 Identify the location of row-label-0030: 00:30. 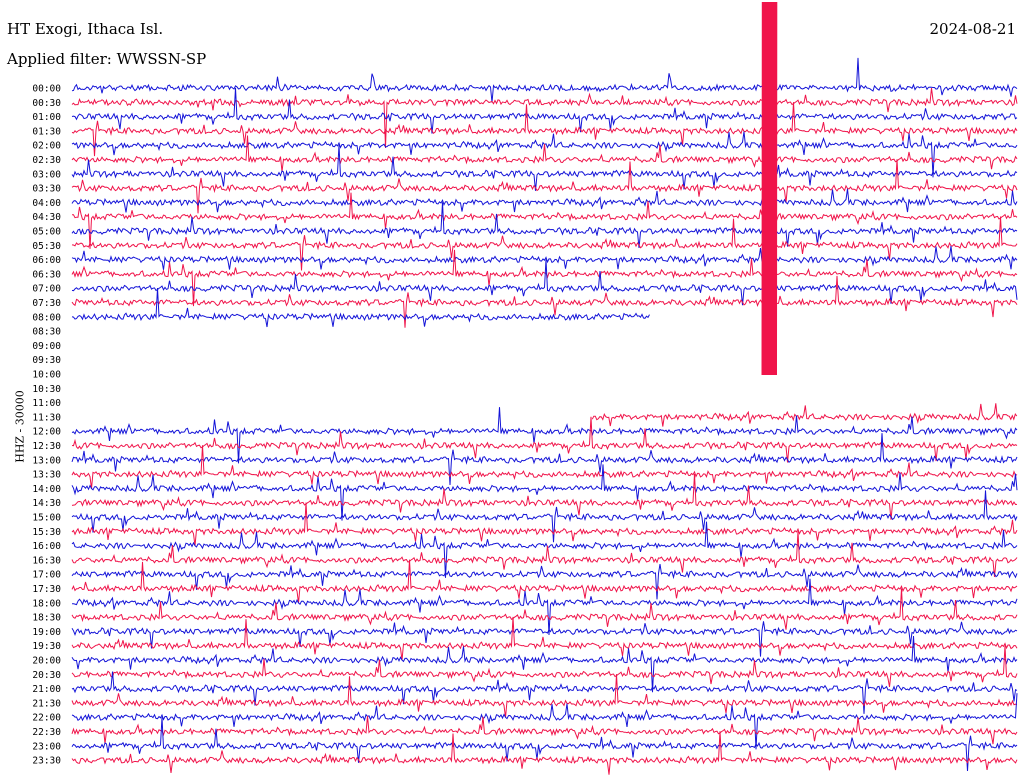
(46, 103).